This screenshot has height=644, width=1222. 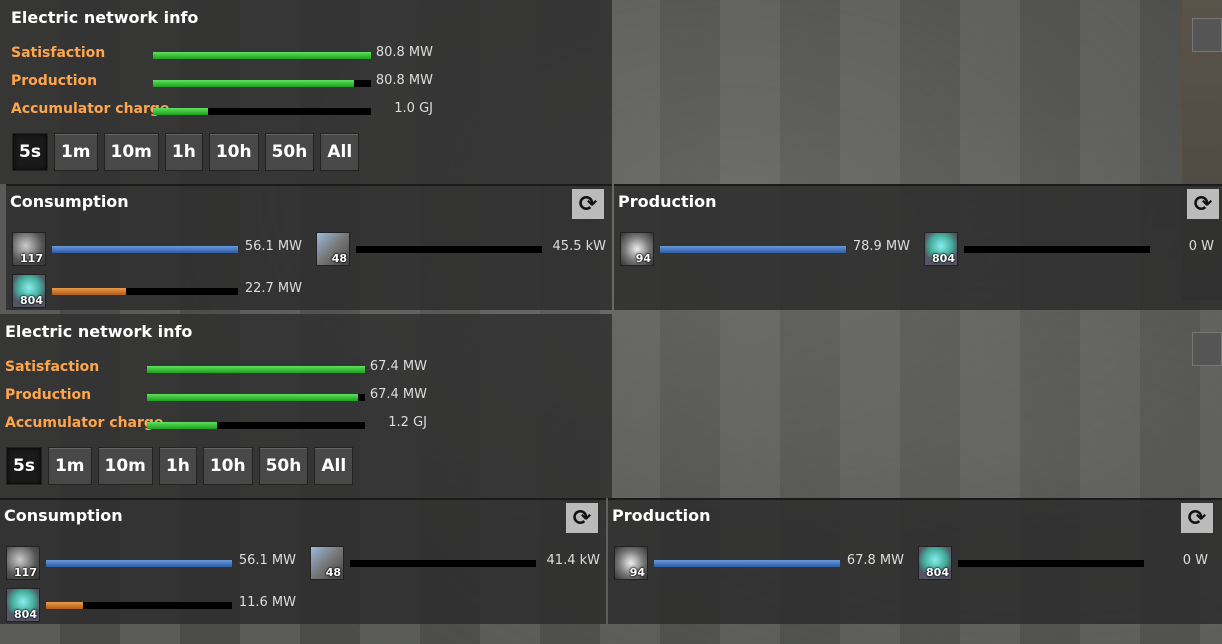 I want to click on stat-row-production: Production 80.8 MW, so click(x=231, y=84).